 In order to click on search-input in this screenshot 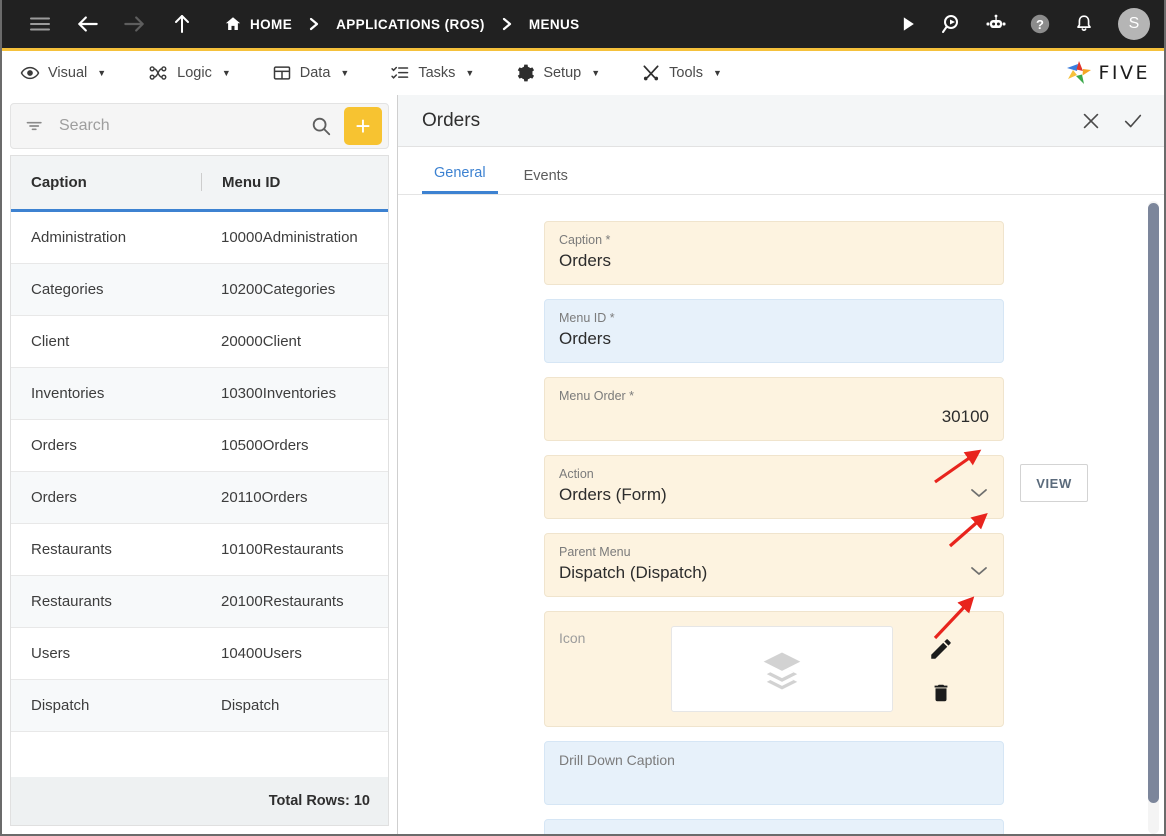, I will do `click(184, 125)`.